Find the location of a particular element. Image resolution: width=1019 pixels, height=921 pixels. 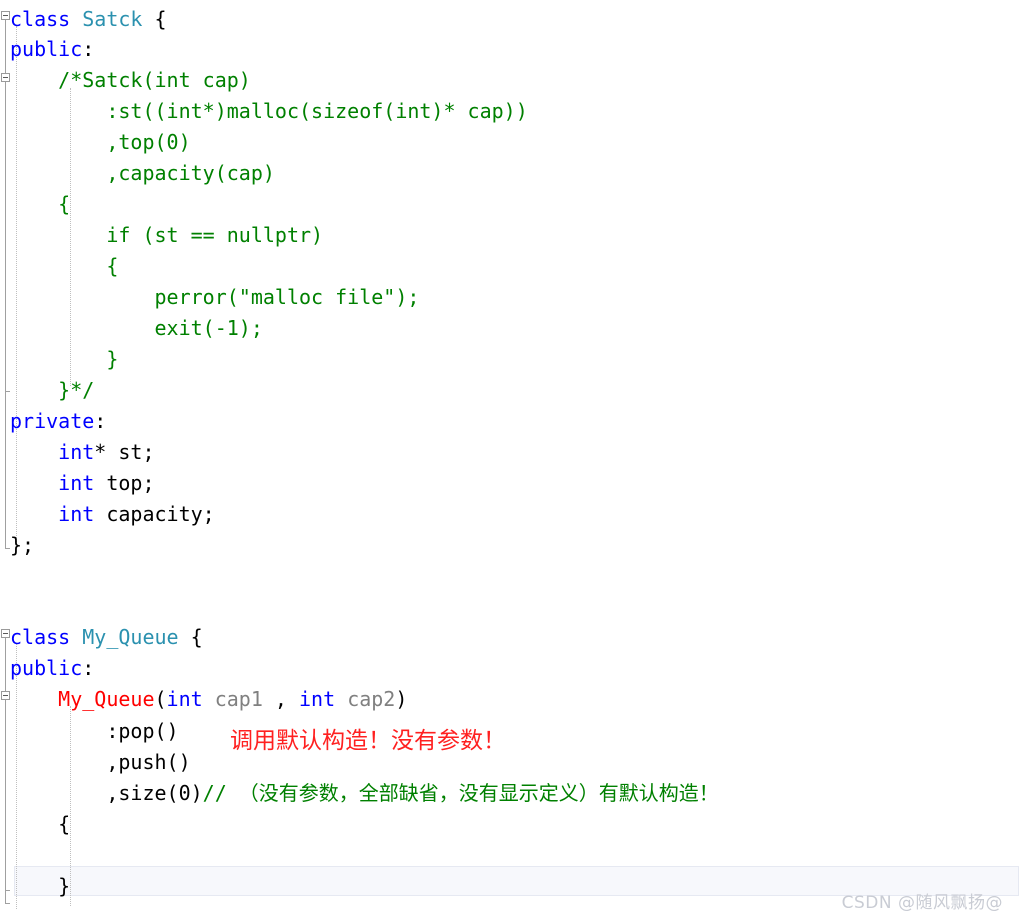

code-token-id: :pop() is located at coordinates (94, 731).